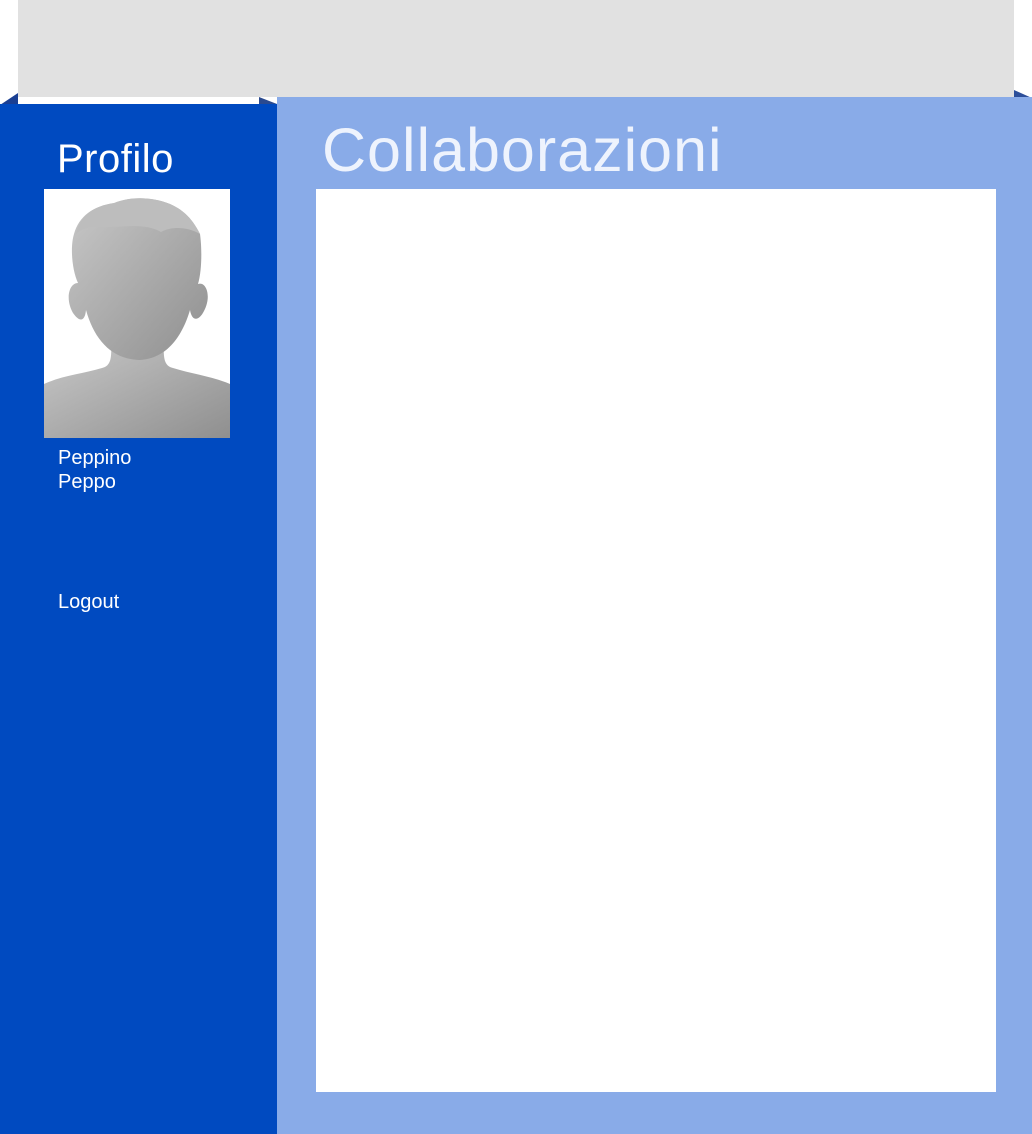 Image resolution: width=1032 pixels, height=1134 pixels. What do you see at coordinates (268, 100) in the screenshot?
I see `sidebar-top-corner` at bounding box center [268, 100].